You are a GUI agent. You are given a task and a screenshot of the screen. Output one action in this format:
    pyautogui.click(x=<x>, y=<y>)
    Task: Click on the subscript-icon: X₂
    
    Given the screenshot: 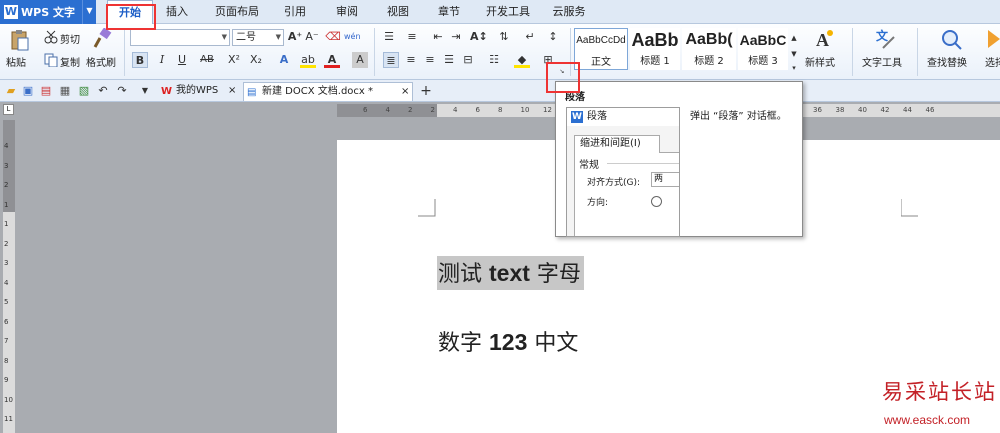 What is the action you would take?
    pyautogui.click(x=256, y=60)
    